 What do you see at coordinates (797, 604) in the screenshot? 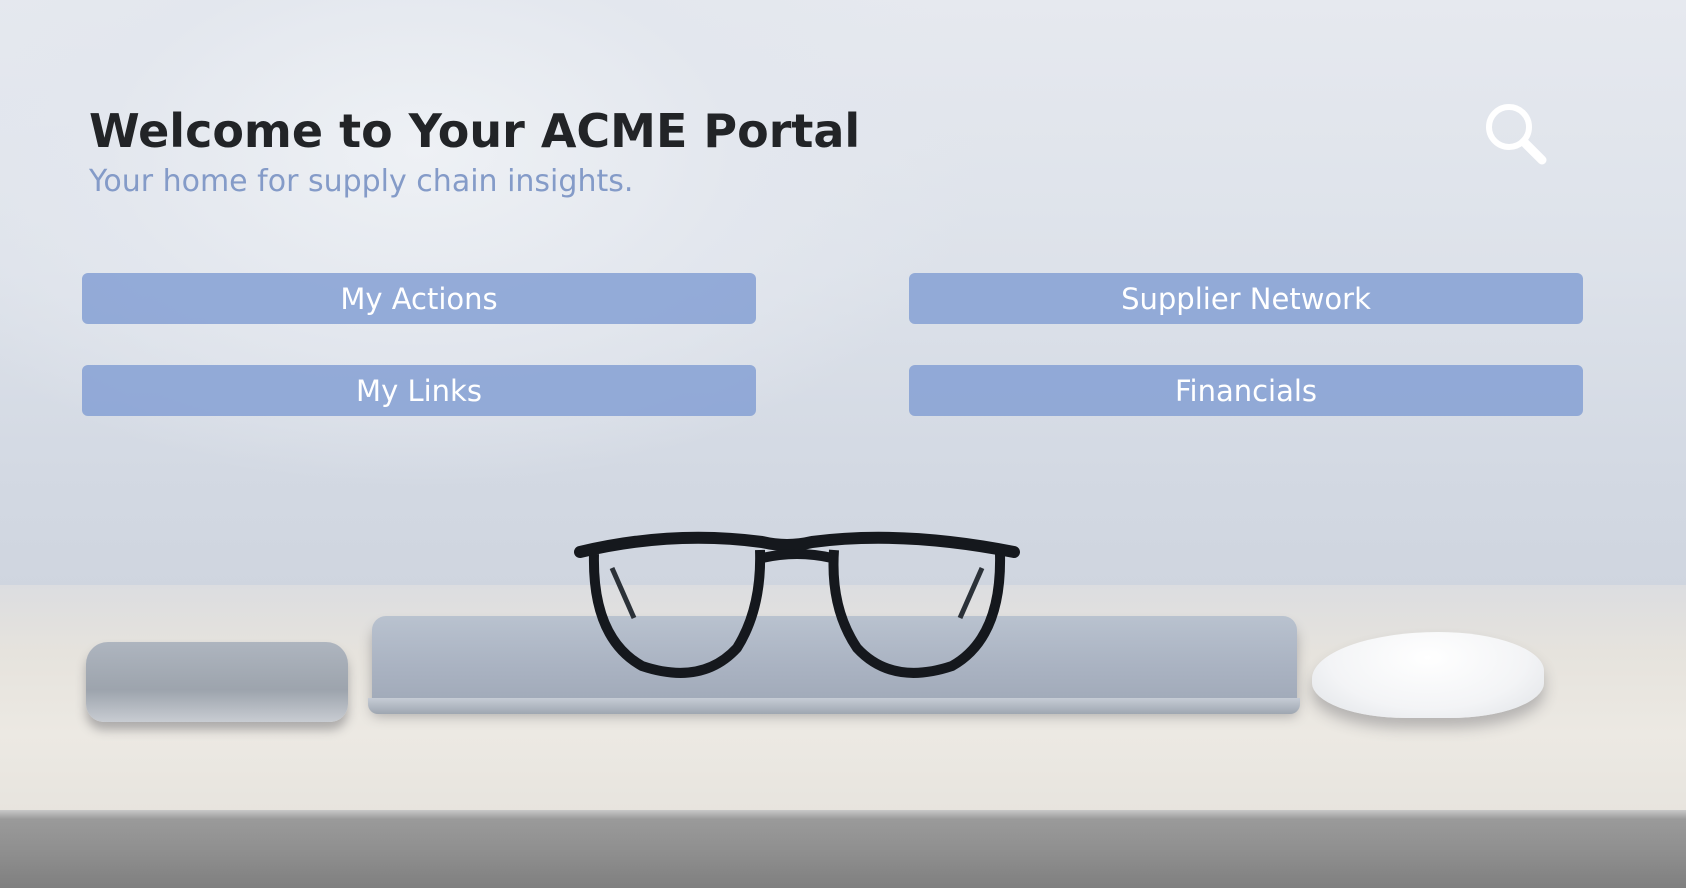
I see `eyeglasses-image` at bounding box center [797, 604].